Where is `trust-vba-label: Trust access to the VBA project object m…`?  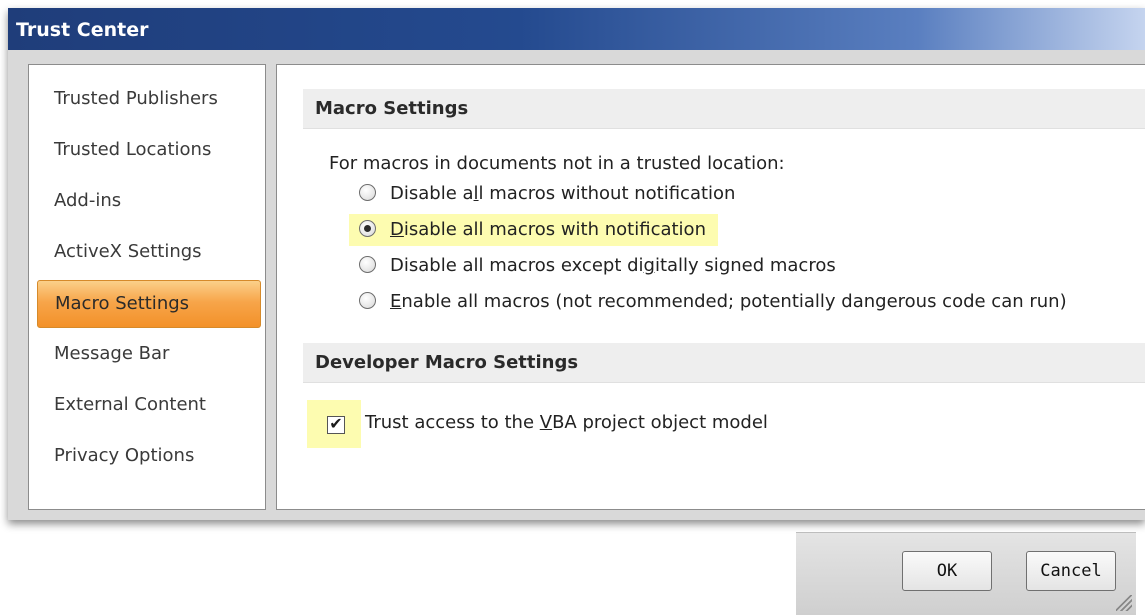 trust-vba-label: Trust access to the VBA project object m… is located at coordinates (566, 423).